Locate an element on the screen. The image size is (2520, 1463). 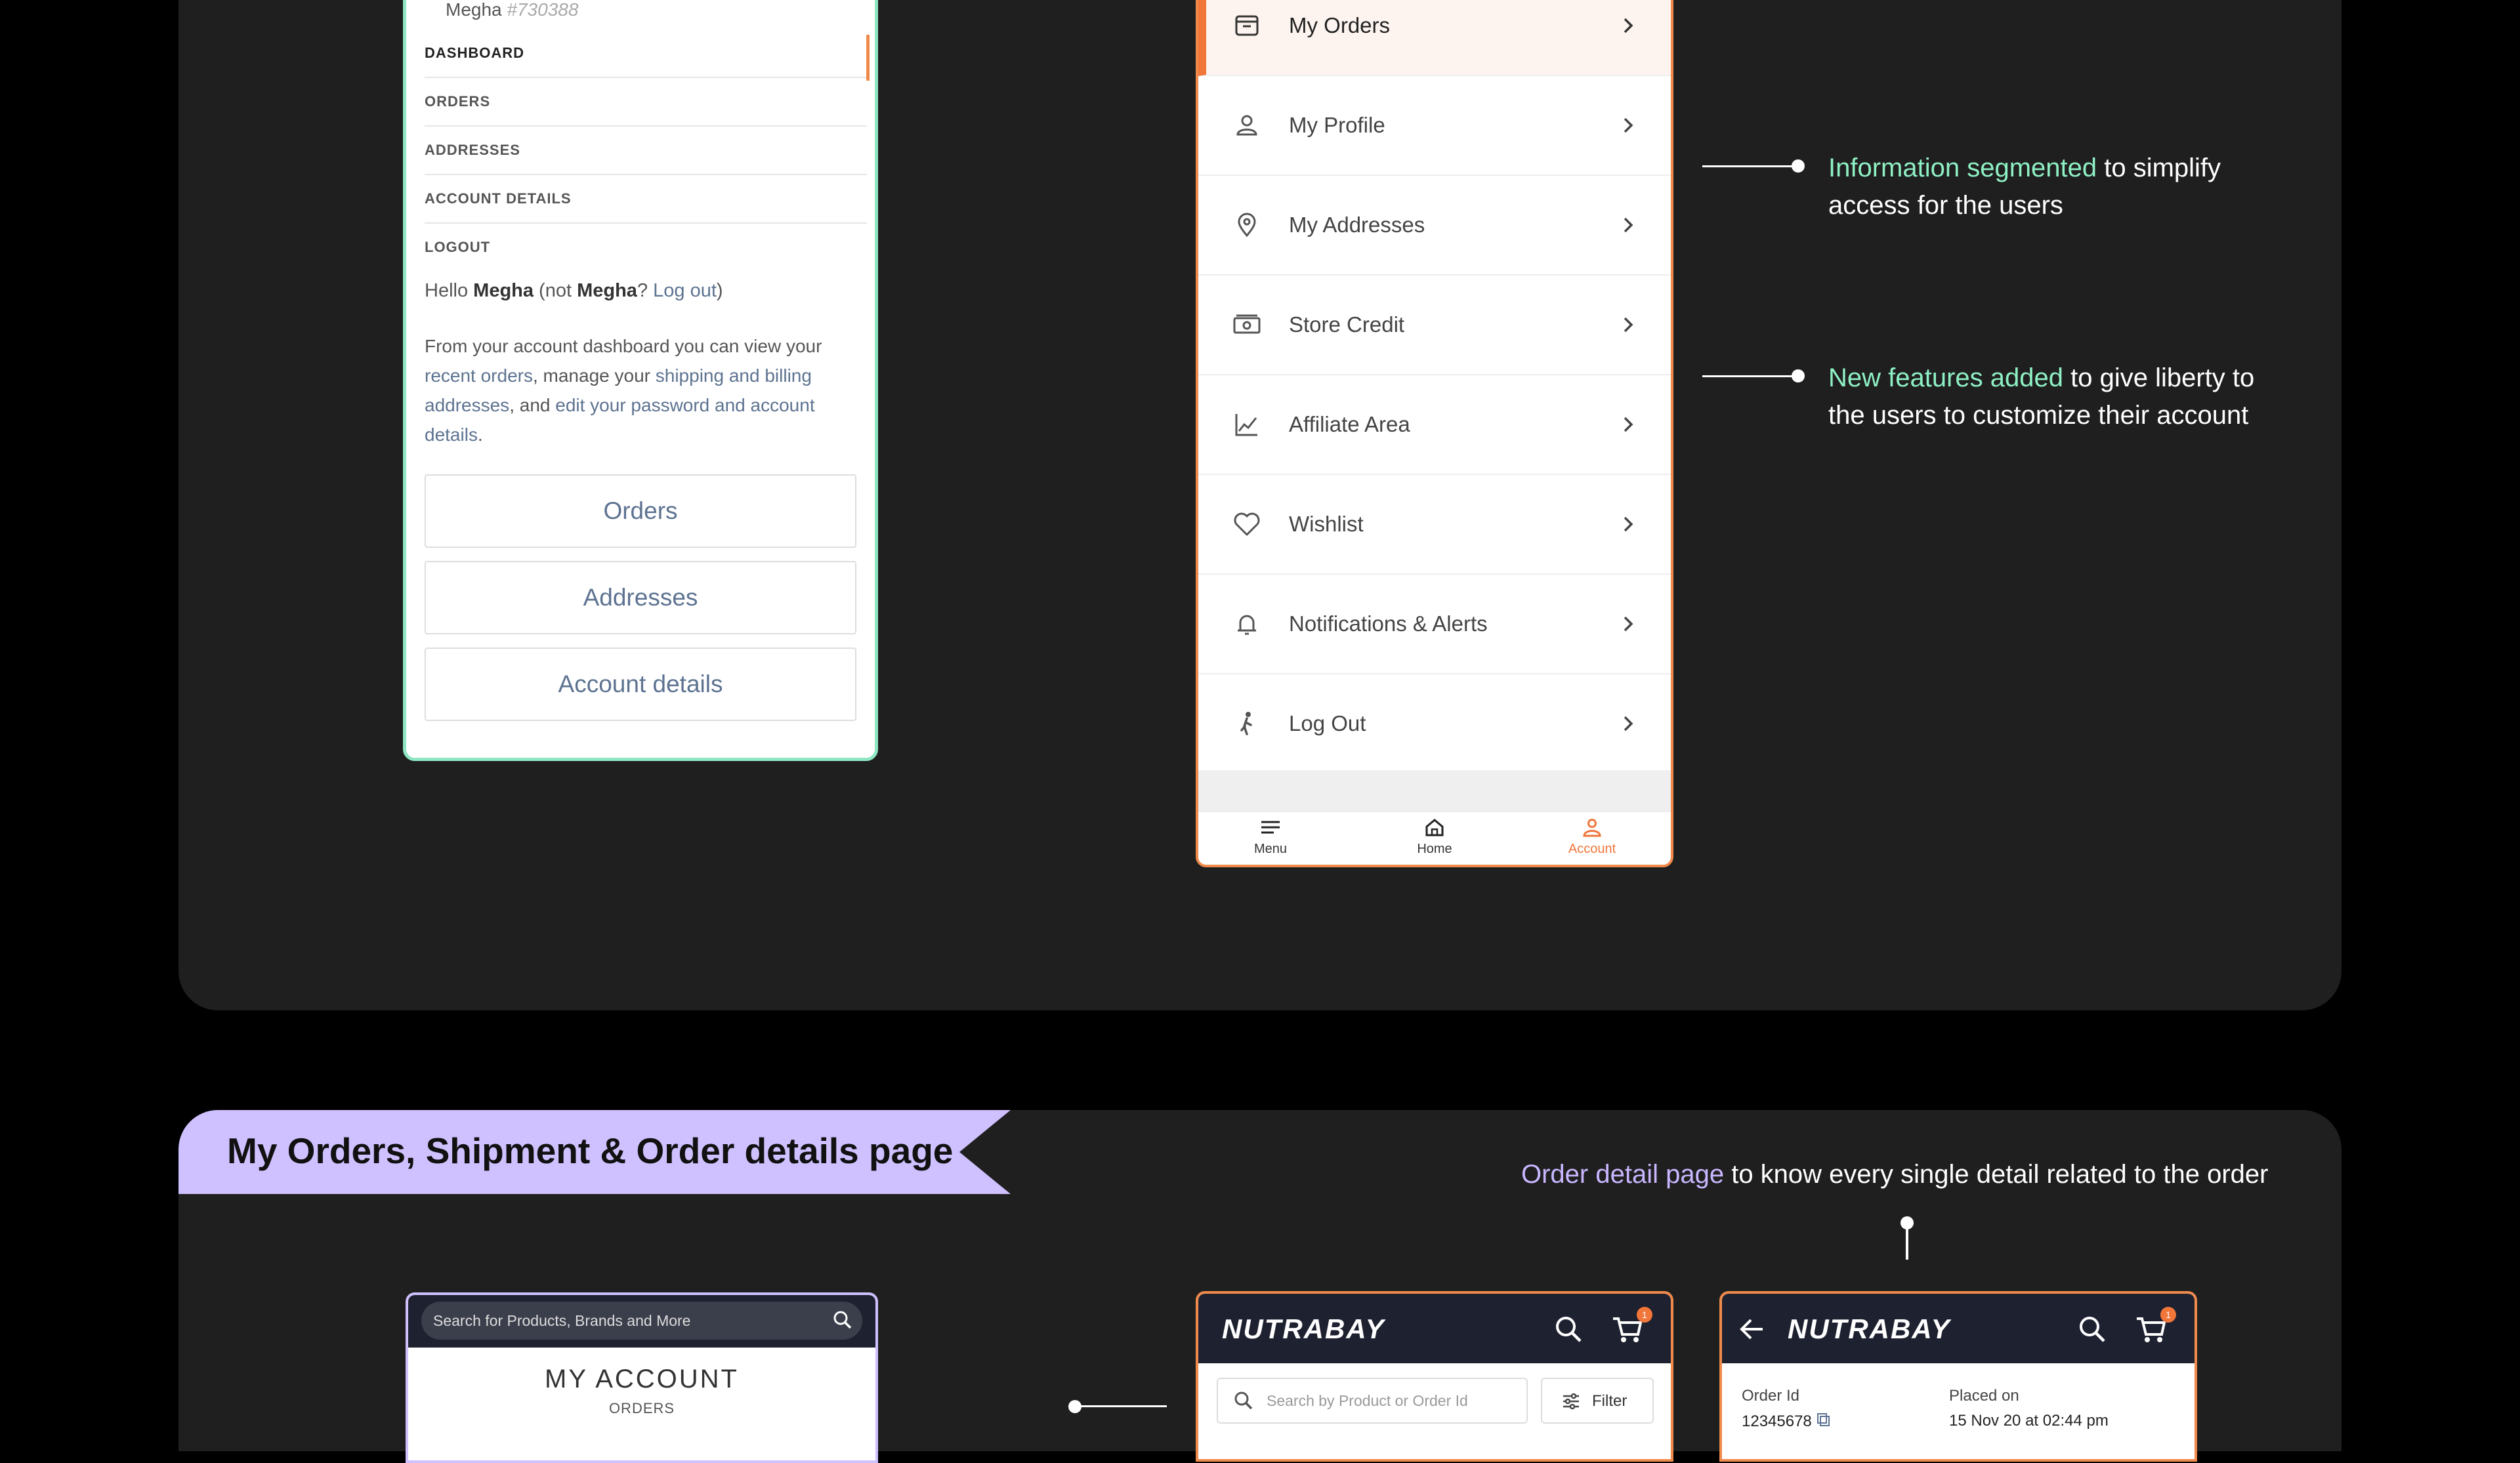
placed-on-value: 15 Nov 20 at 02:44 pm is located at coordinates (2029, 1421).